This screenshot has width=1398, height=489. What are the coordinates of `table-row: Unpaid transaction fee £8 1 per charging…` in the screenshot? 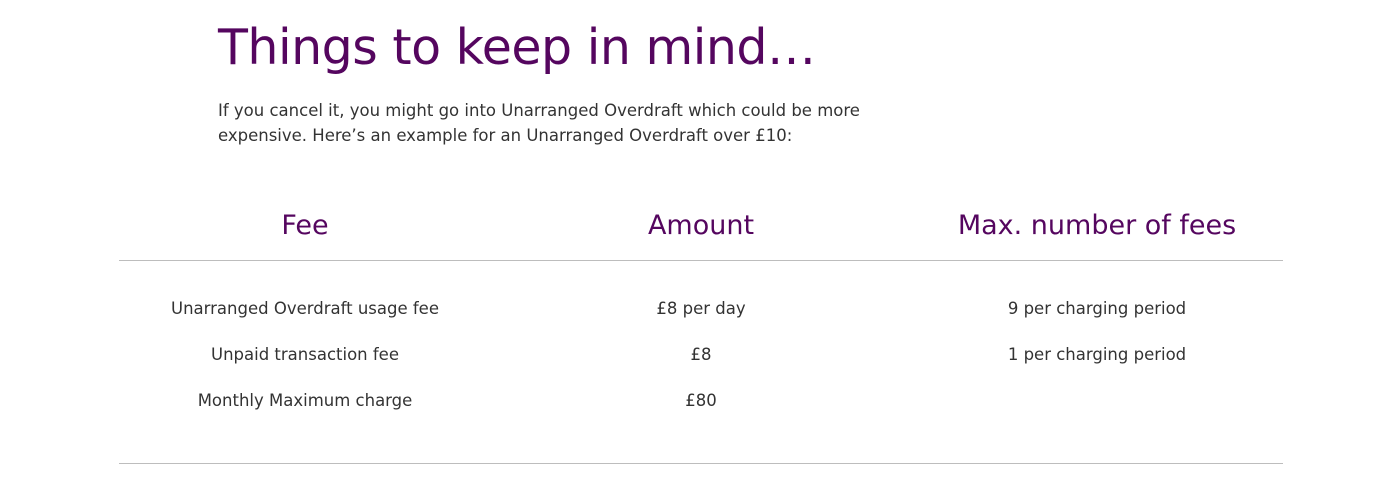 It's located at (701, 354).